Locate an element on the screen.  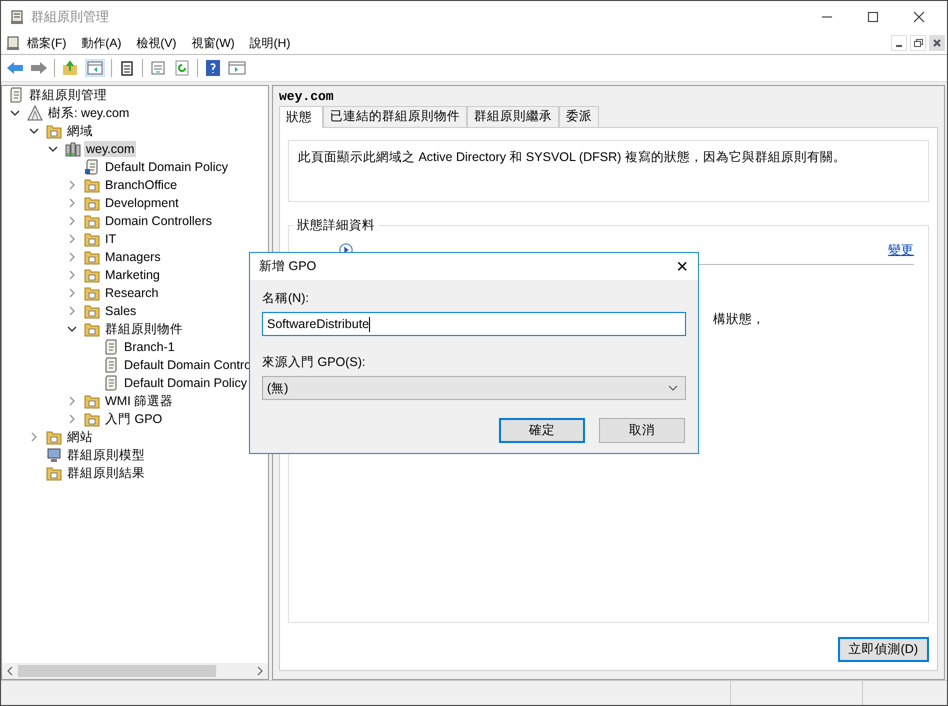
tree-item: 群組原則物件 is located at coordinates (144, 329).